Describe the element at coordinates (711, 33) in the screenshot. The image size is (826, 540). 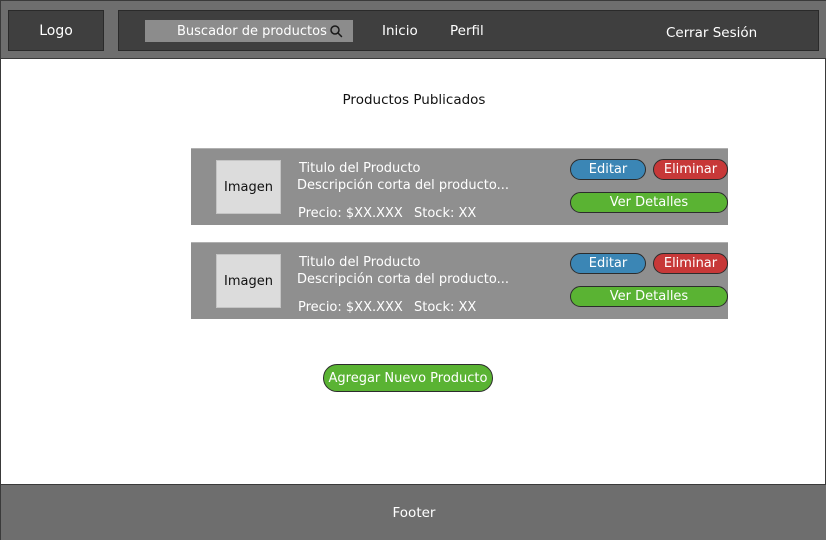
I see `logout-link: Cerrar Sesión` at that location.